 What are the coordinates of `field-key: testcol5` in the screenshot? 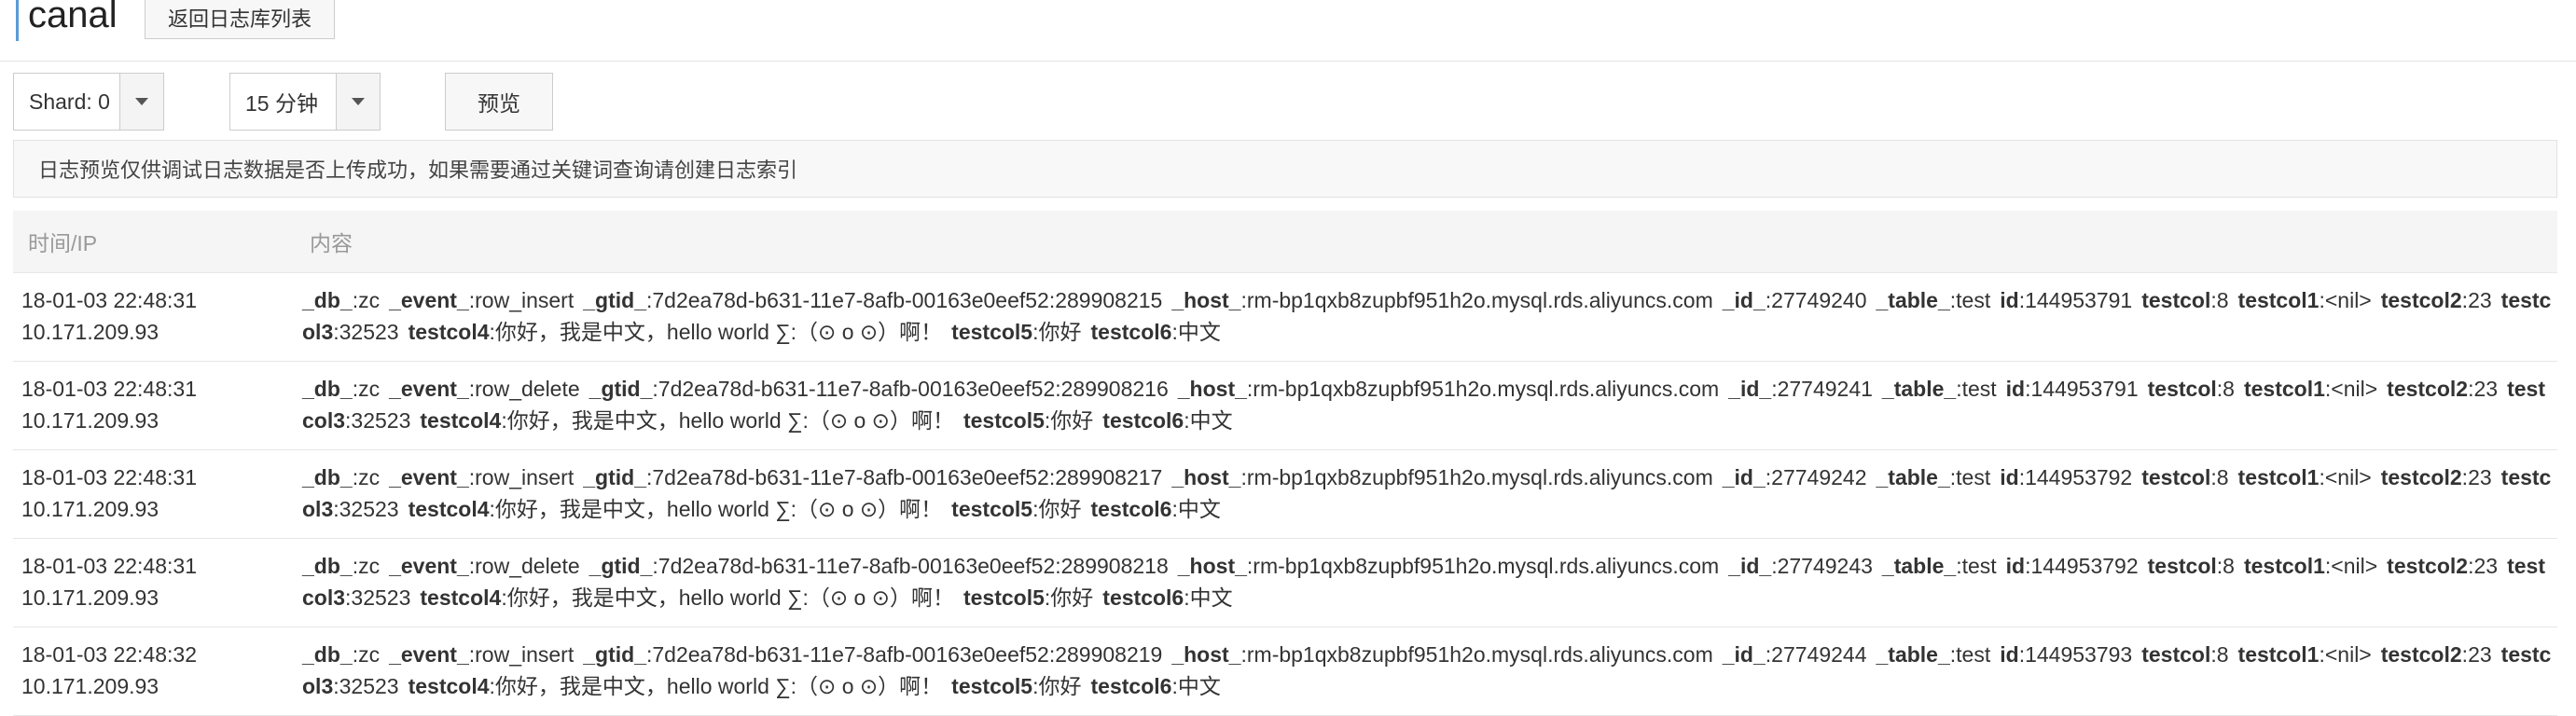 It's located at (992, 509).